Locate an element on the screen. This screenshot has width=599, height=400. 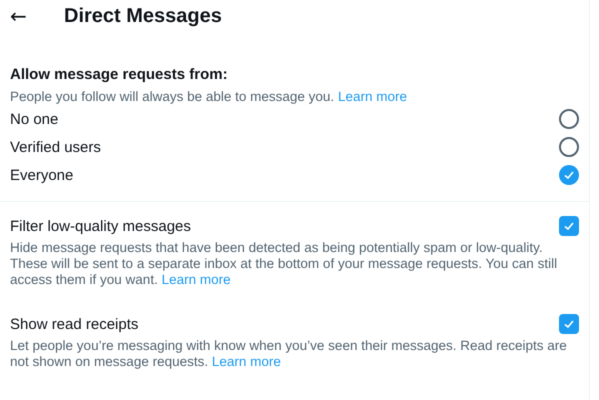
page-title: Direct Messages is located at coordinates (143, 16).